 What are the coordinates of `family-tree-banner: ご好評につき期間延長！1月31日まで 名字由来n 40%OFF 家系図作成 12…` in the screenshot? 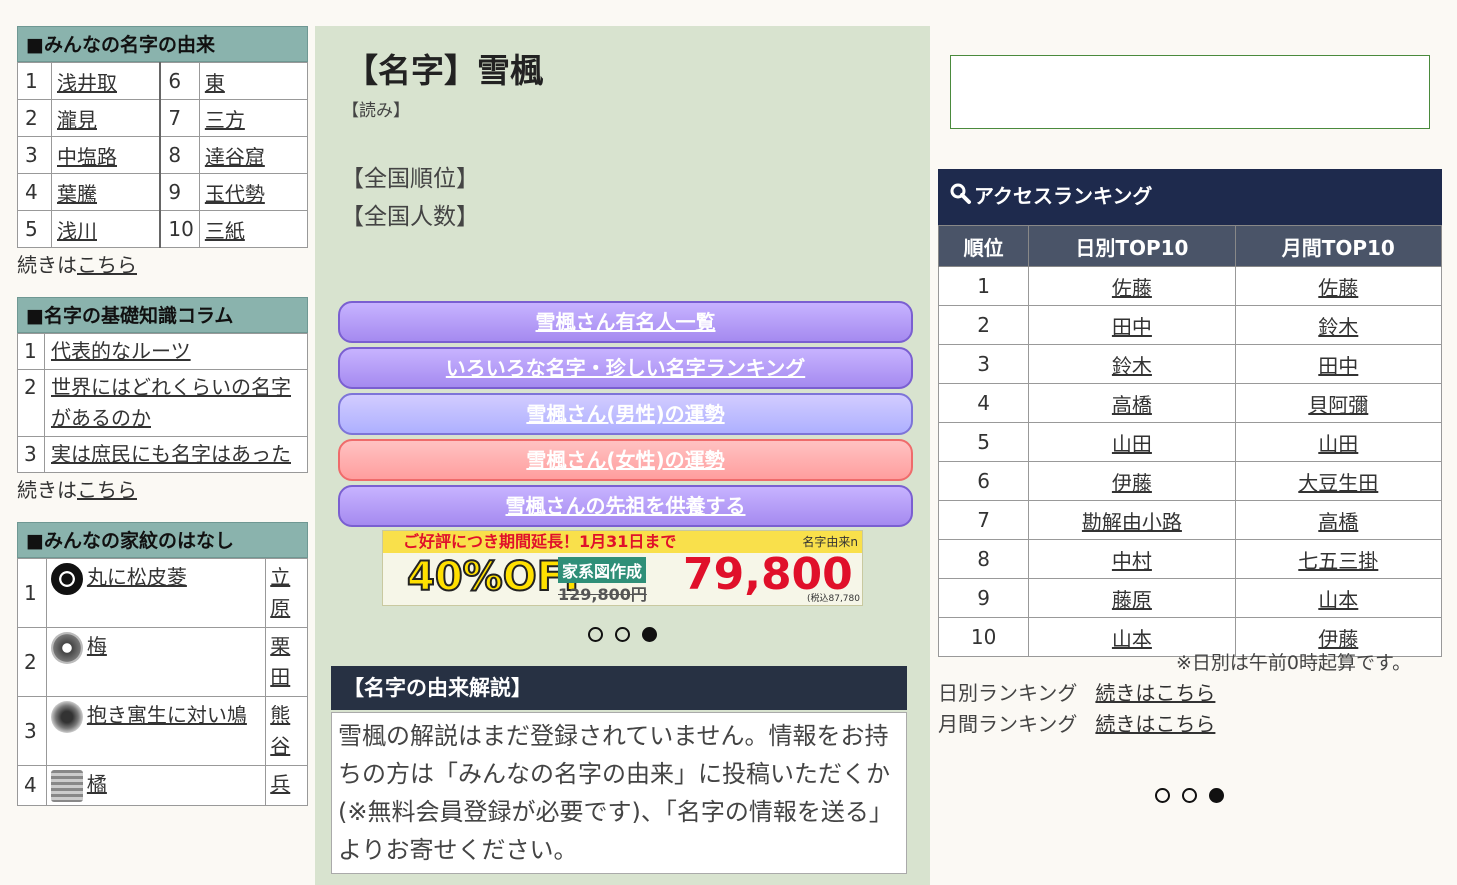 It's located at (622, 568).